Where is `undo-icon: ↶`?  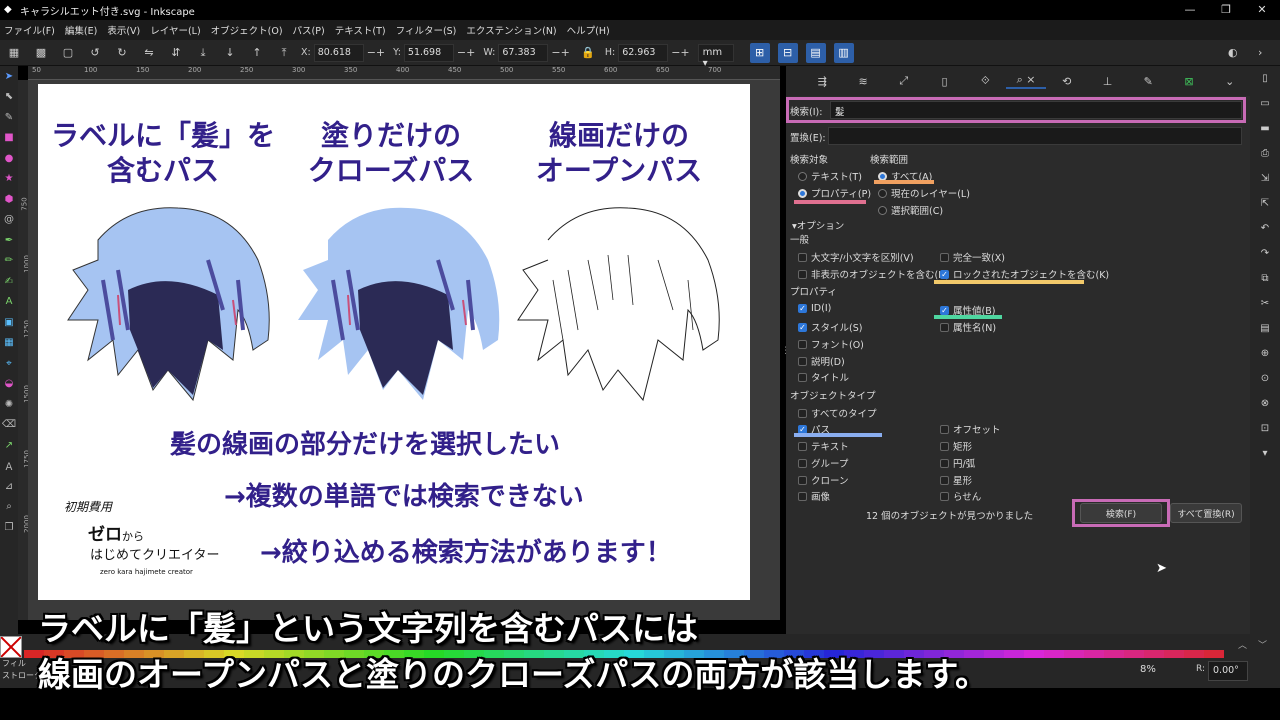 undo-icon: ↶ is located at coordinates (1265, 228).